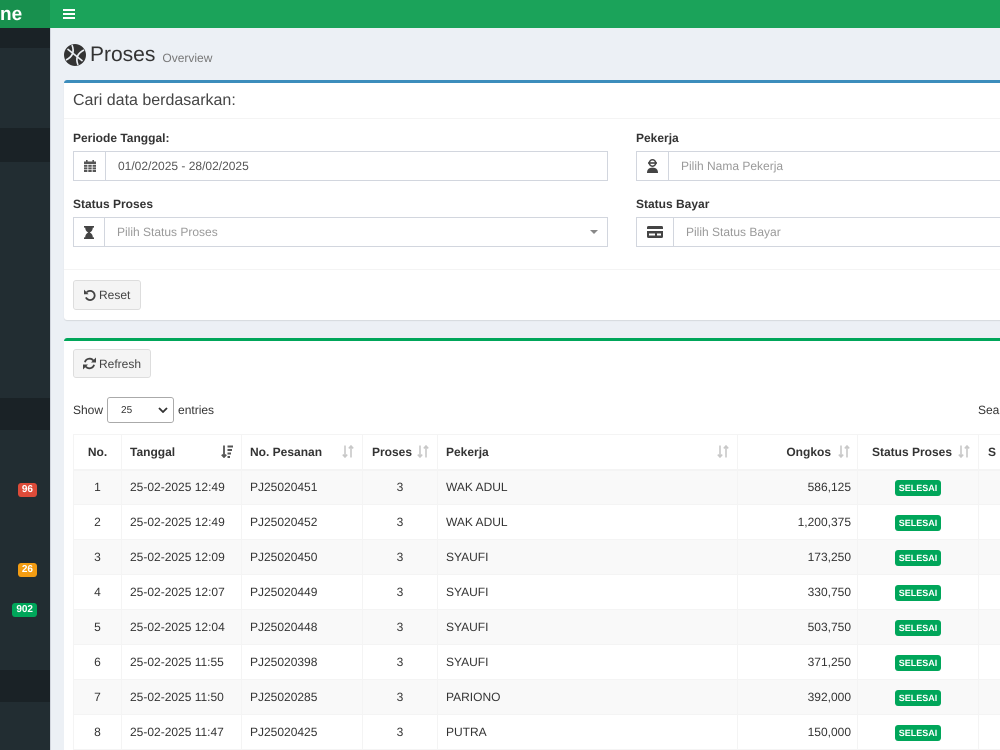 The width and height of the screenshot is (1000, 750). I want to click on table-cell: PJ25020425, so click(302, 732).